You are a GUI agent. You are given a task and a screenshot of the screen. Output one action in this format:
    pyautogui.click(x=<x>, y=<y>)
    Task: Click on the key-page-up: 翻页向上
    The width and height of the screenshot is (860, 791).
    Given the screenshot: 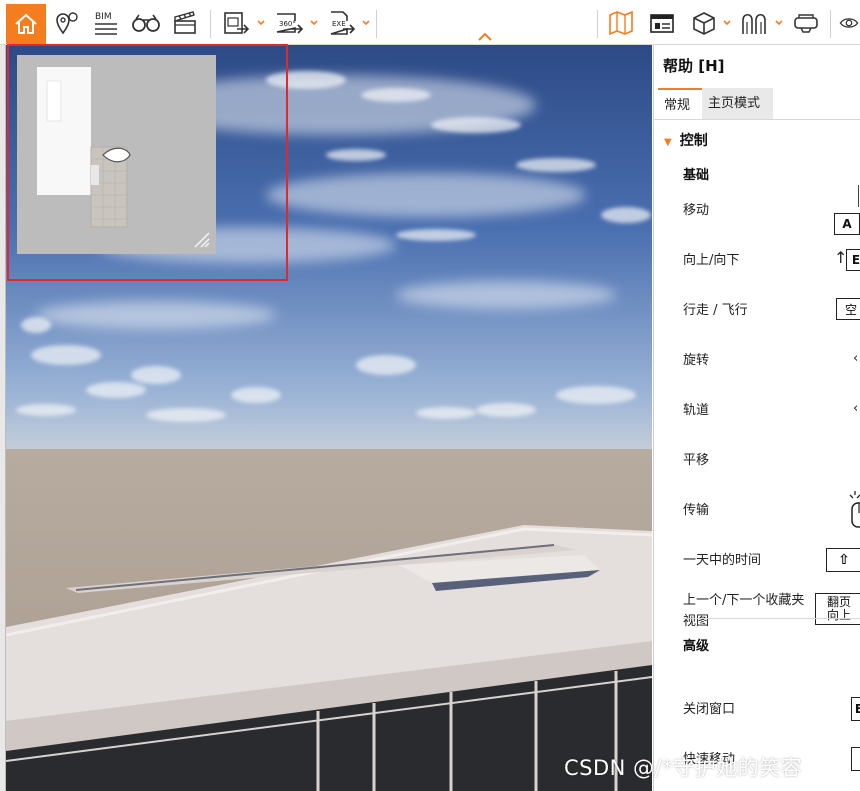 What is the action you would take?
    pyautogui.click(x=837, y=609)
    